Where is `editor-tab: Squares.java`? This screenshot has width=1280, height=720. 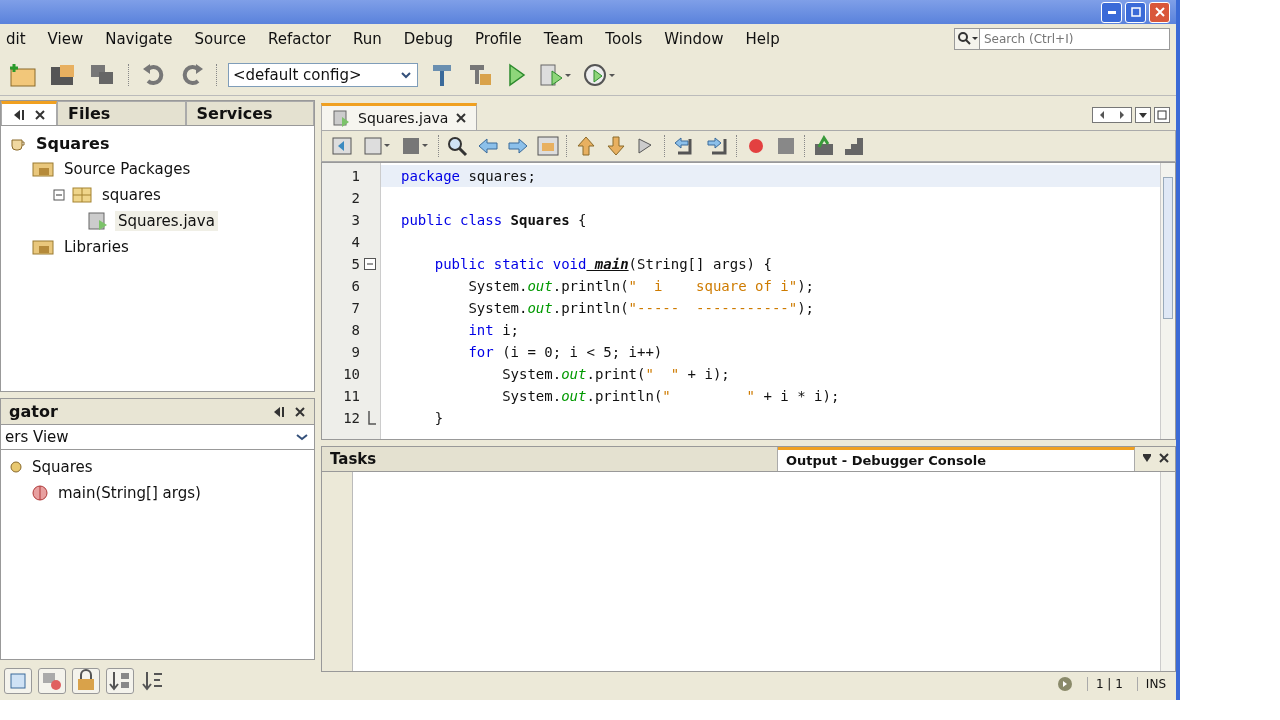 editor-tab: Squares.java is located at coordinates (399, 116).